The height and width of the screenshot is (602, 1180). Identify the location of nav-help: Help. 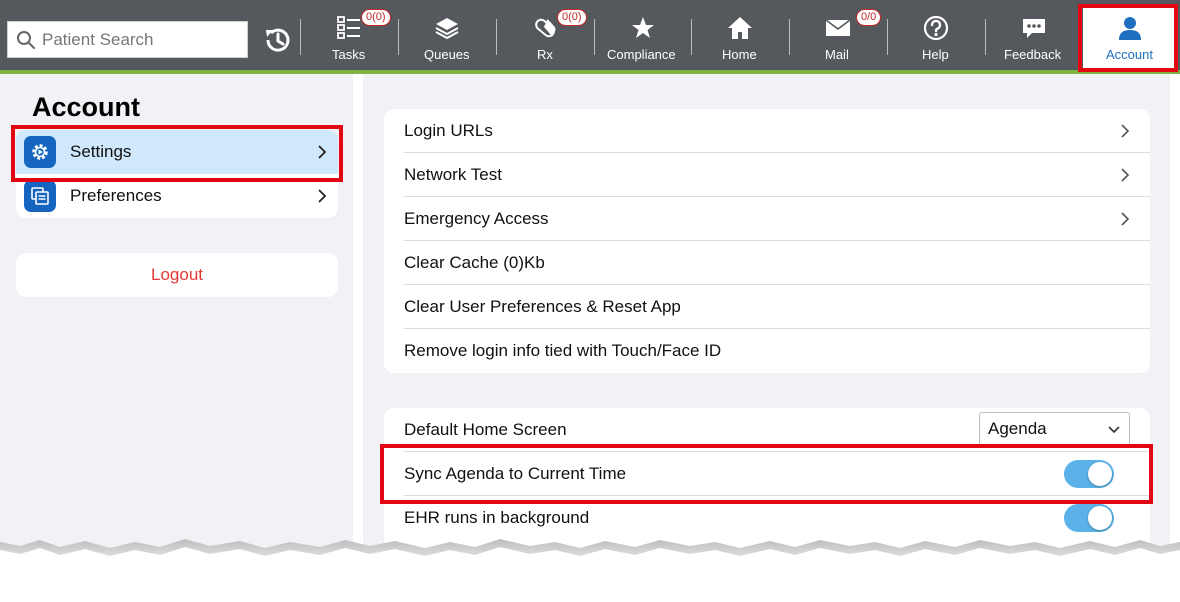
(936, 35).